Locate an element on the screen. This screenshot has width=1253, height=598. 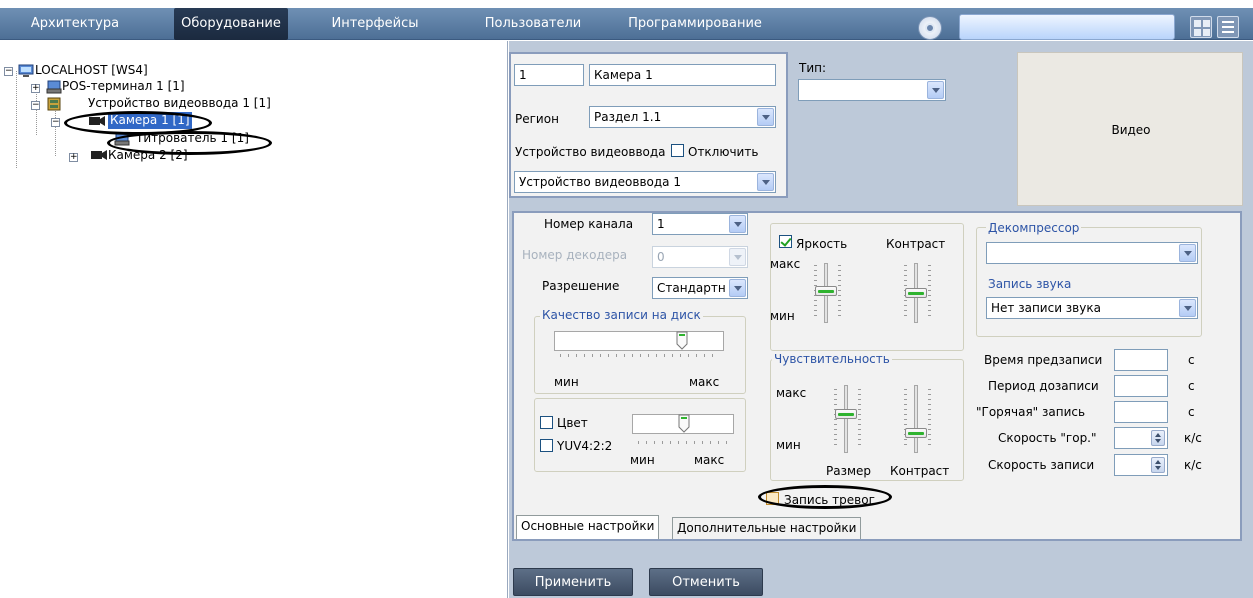
decompressor-select is located at coordinates (1092, 253).